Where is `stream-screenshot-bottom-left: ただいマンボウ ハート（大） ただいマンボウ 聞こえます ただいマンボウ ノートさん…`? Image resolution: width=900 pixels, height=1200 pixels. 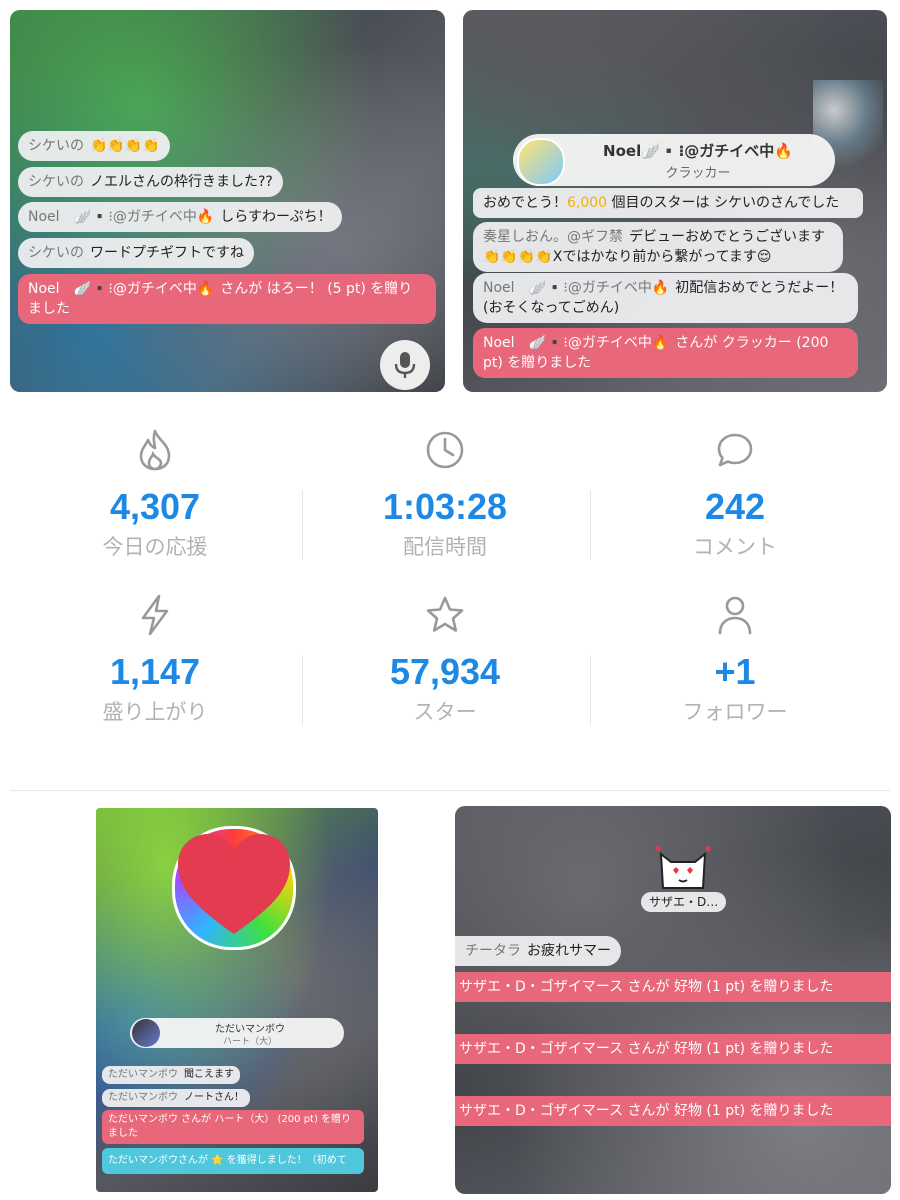 stream-screenshot-bottom-left: ただいマンボウ ハート（大） ただいマンボウ 聞こえます ただいマンボウ ノートさん… is located at coordinates (237, 1000).